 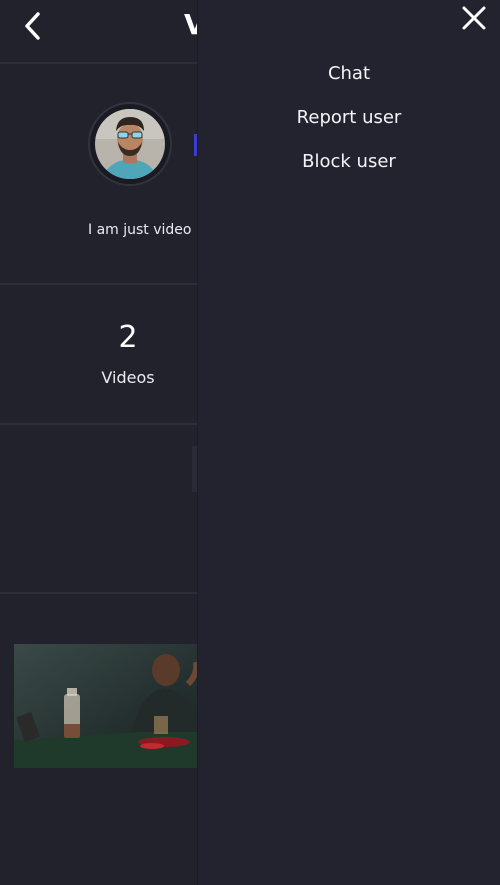 I want to click on profile-bio: I am just video, so click(x=140, y=230).